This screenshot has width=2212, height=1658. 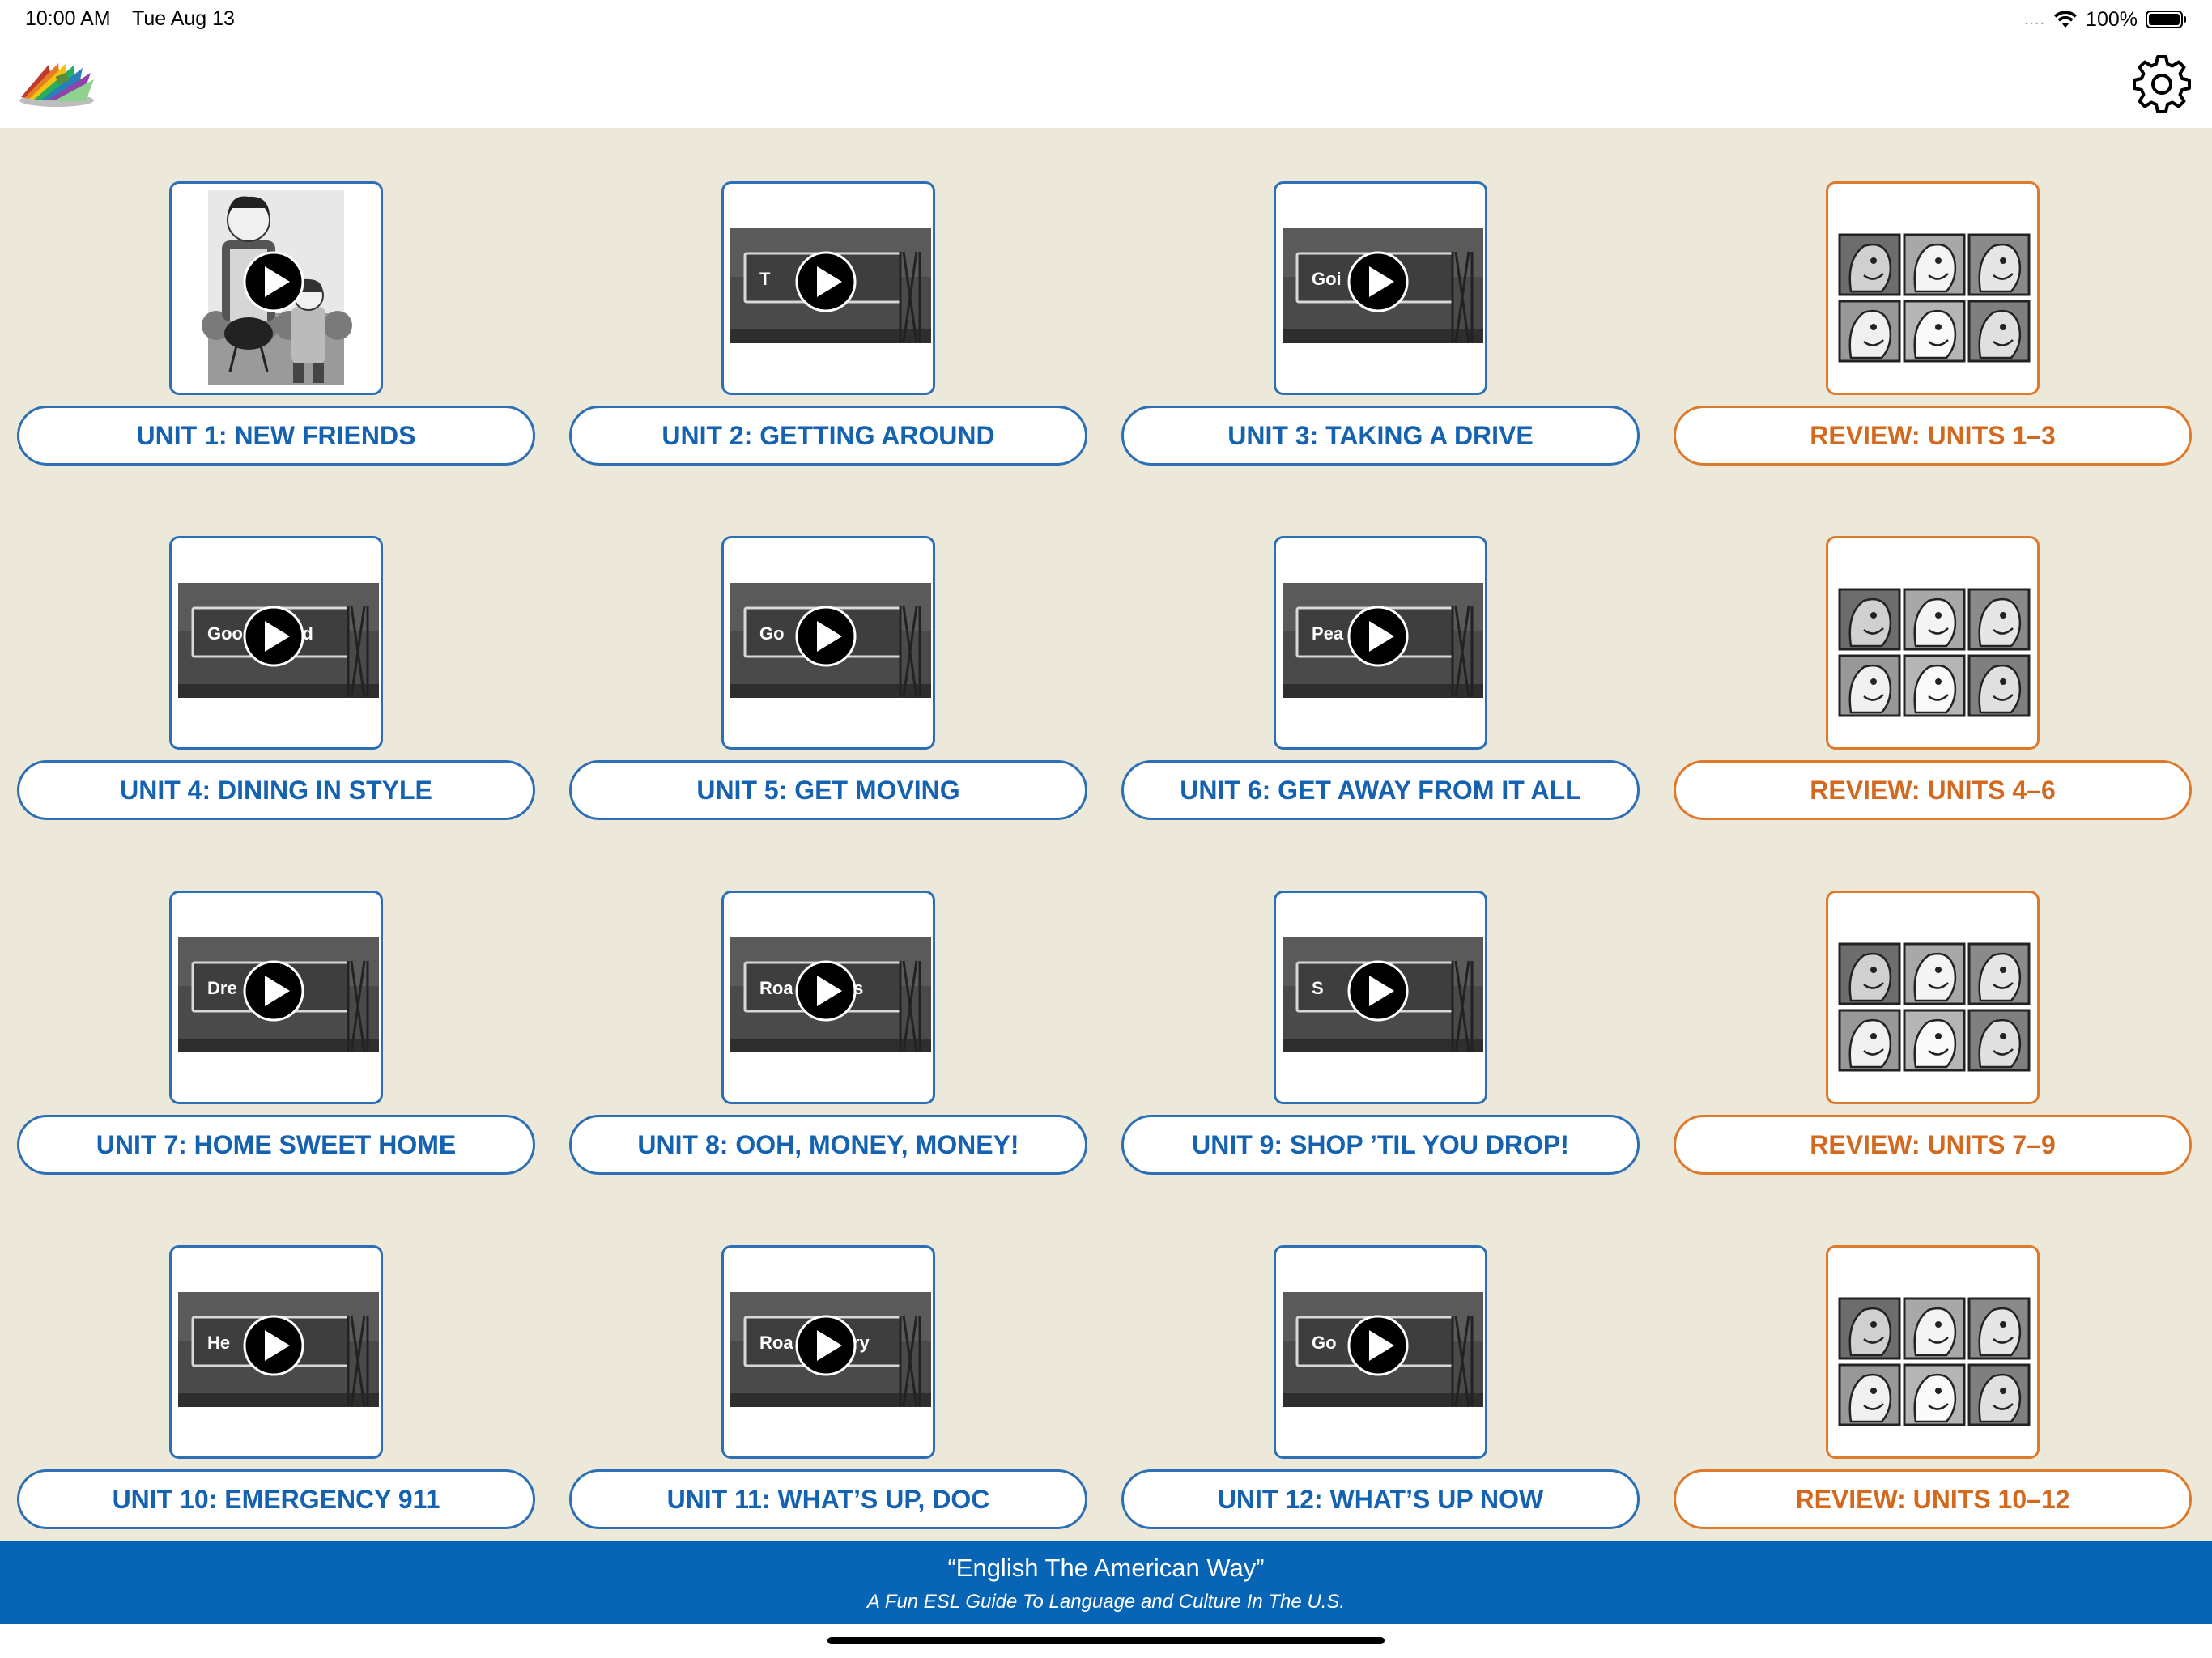 I want to click on unit-card: S g UNIT 9: SHOP ’TIL YOU DROP!, so click(x=1381, y=1006).